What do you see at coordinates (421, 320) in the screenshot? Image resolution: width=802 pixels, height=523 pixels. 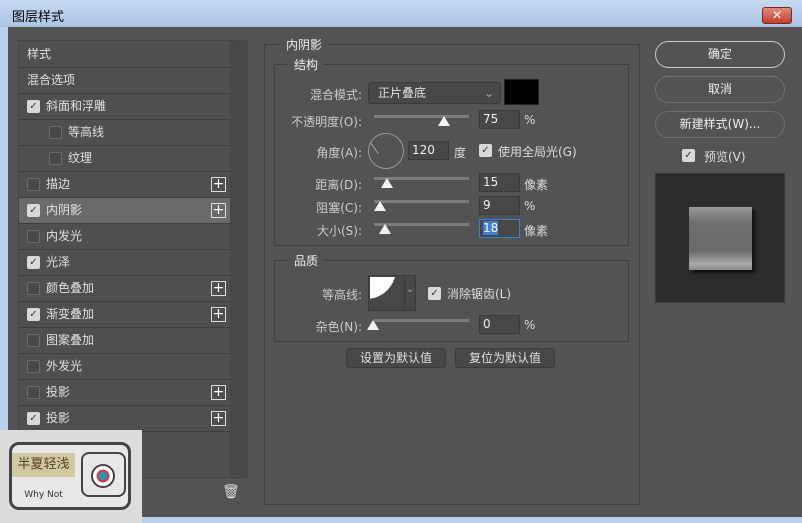 I see `noise-slider-track` at bounding box center [421, 320].